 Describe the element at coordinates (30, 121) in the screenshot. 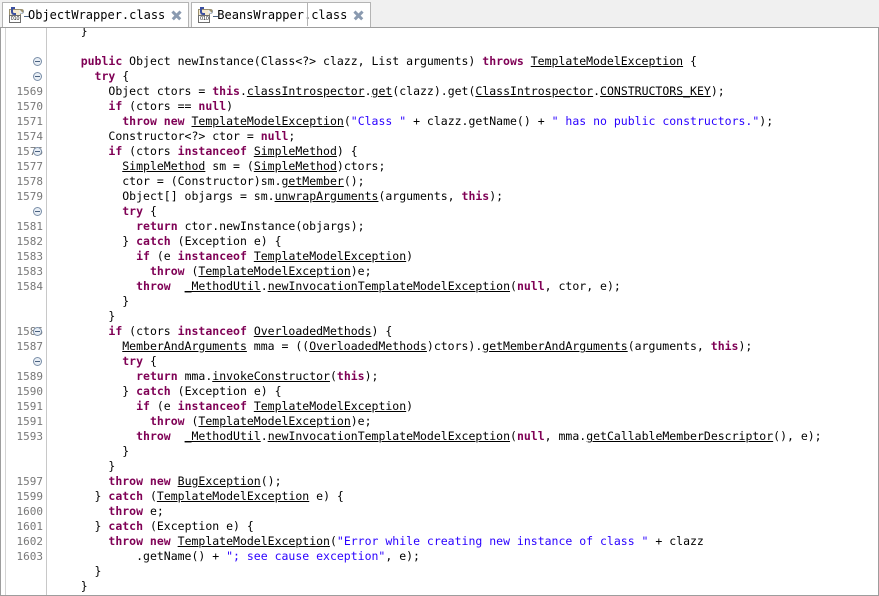

I see `line-number: 1571` at that location.